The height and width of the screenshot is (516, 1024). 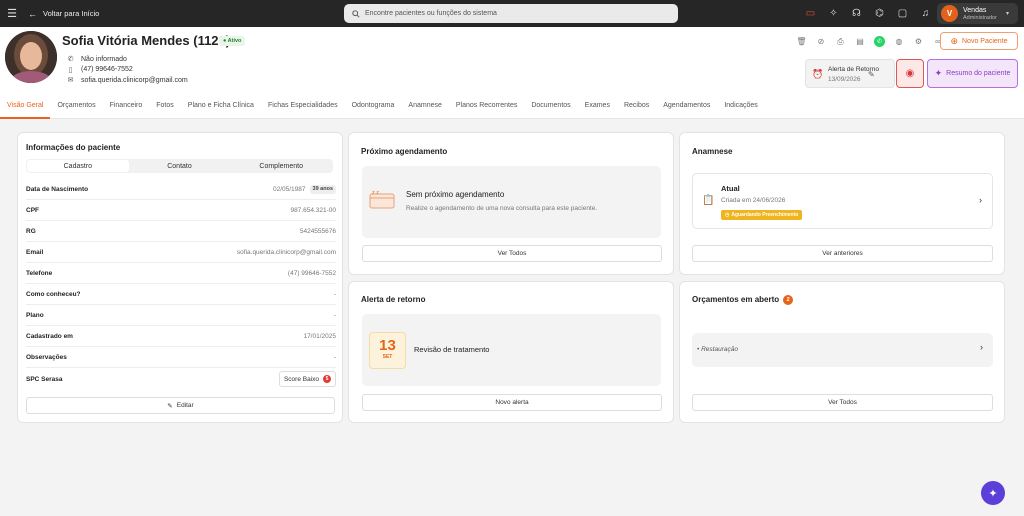 I want to click on segment-contato: Contato, so click(x=180, y=166).